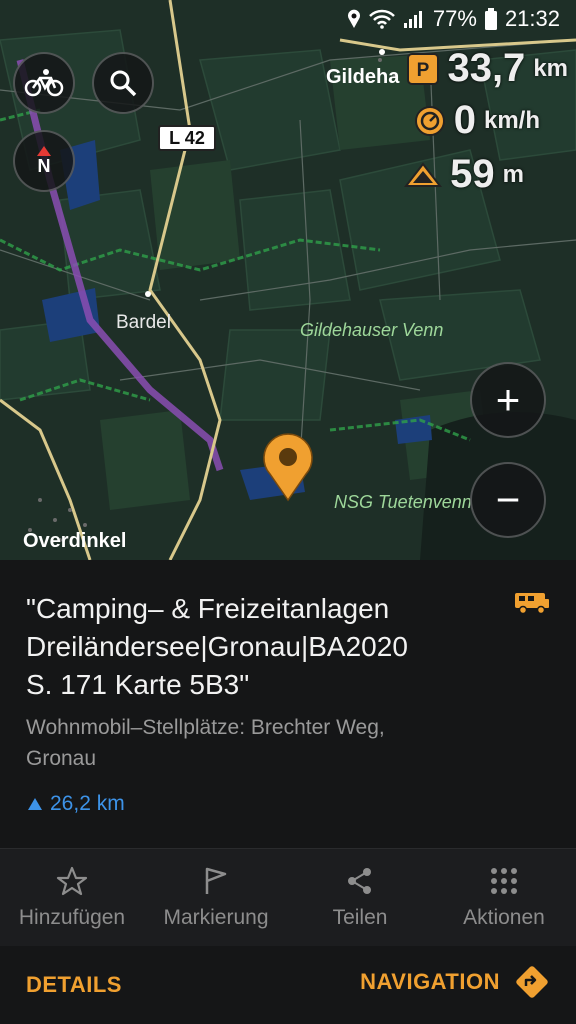  What do you see at coordinates (360, 917) in the screenshot?
I see `share-label: Teilen` at bounding box center [360, 917].